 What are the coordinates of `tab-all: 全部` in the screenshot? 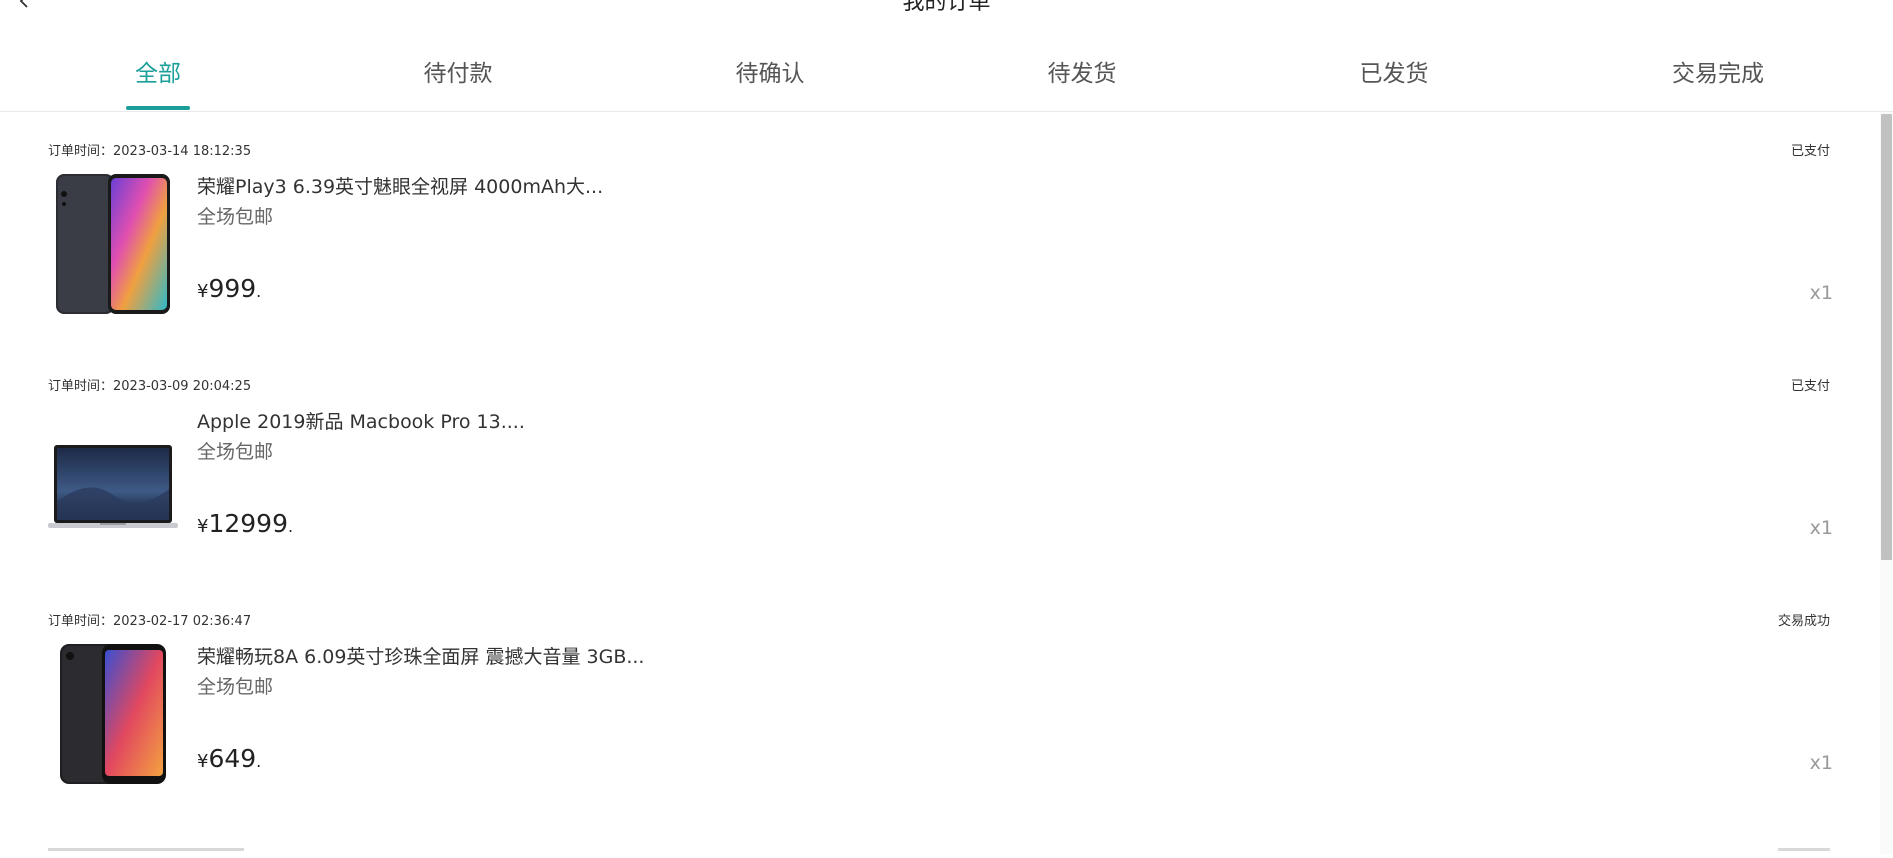 It's located at (158, 74).